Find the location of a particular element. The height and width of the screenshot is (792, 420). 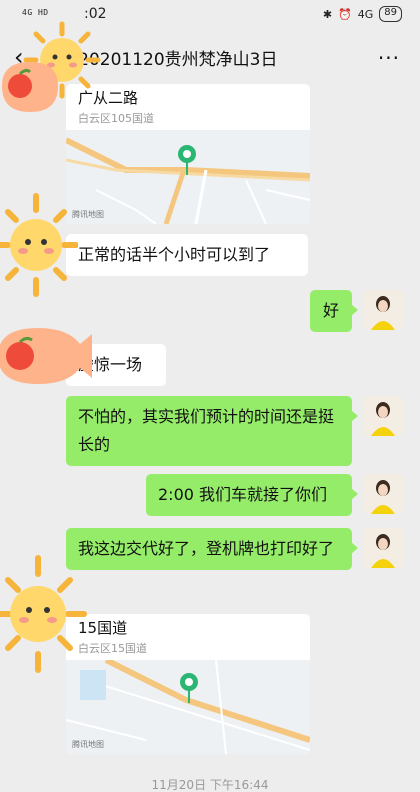

message-bubble-right: 不怕的，其实我们预计的时间还是挺长的 is located at coordinates (212, 431).